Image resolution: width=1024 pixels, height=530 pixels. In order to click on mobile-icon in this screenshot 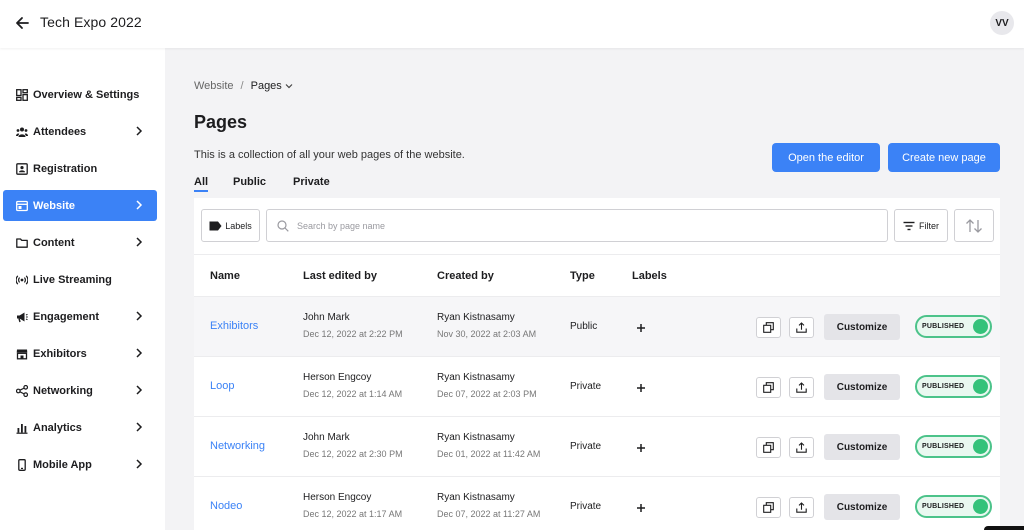, I will do `click(22, 464)`.